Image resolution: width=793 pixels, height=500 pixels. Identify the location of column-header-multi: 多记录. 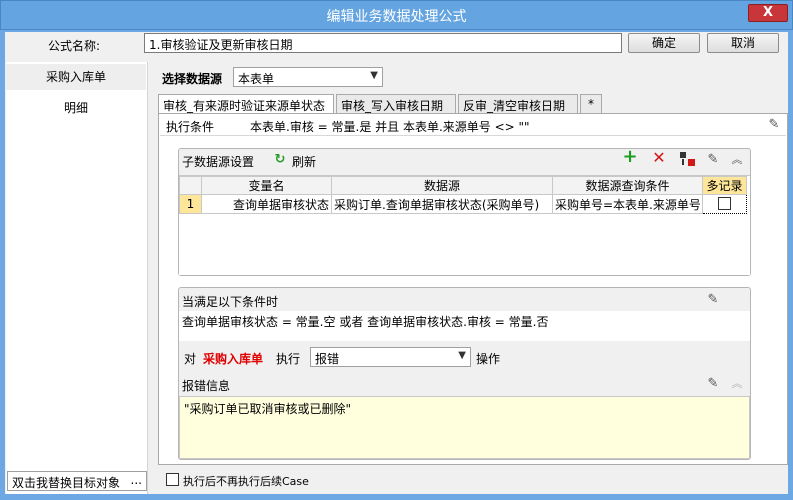
(724, 185).